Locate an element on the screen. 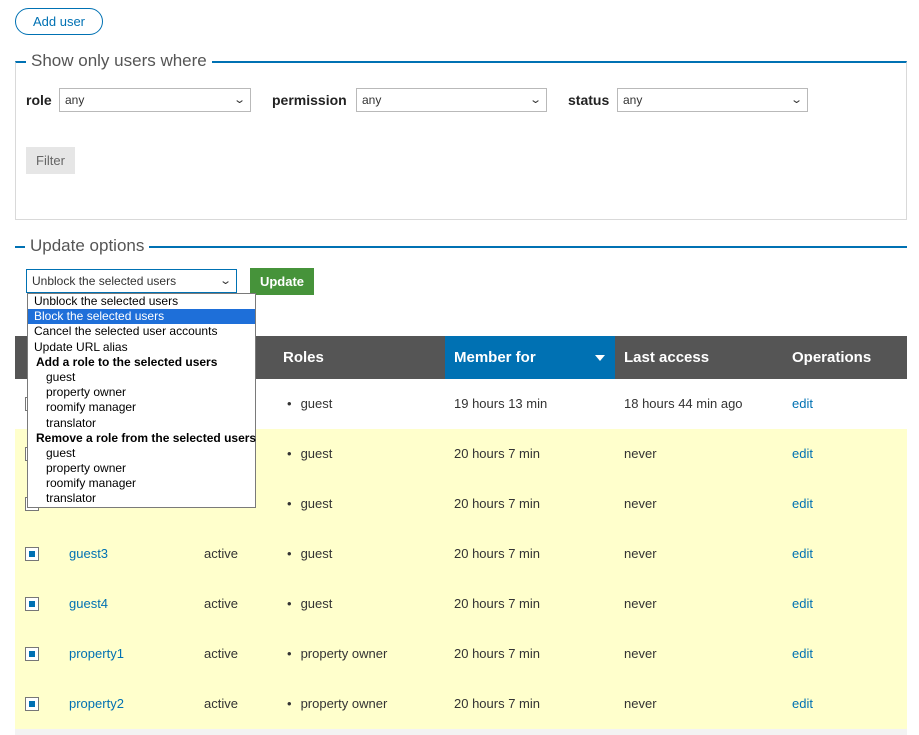 The width and height of the screenshot is (919, 735). header-member-for-label: Member for is located at coordinates (495, 357).